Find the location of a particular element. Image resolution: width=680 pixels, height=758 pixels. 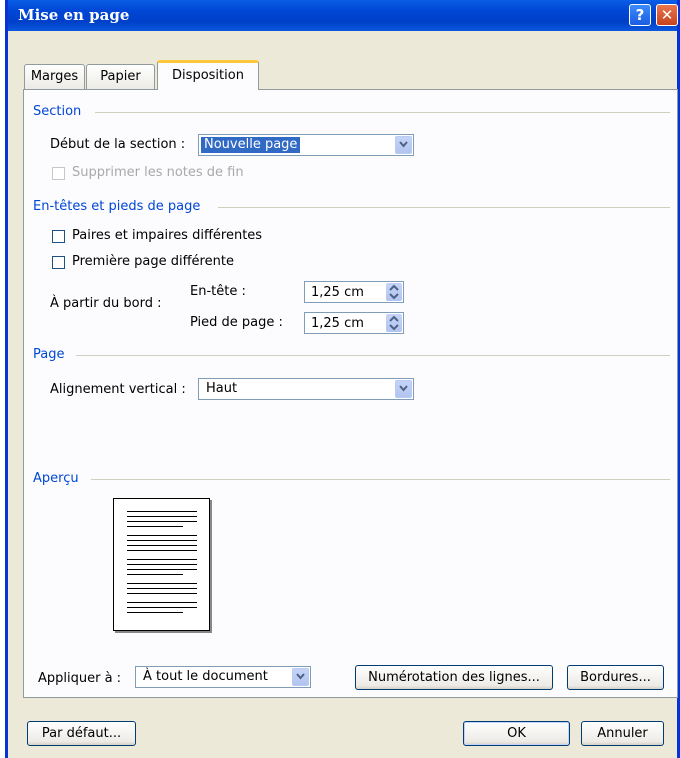

apply-to-select: À tout le document is located at coordinates (223, 677).